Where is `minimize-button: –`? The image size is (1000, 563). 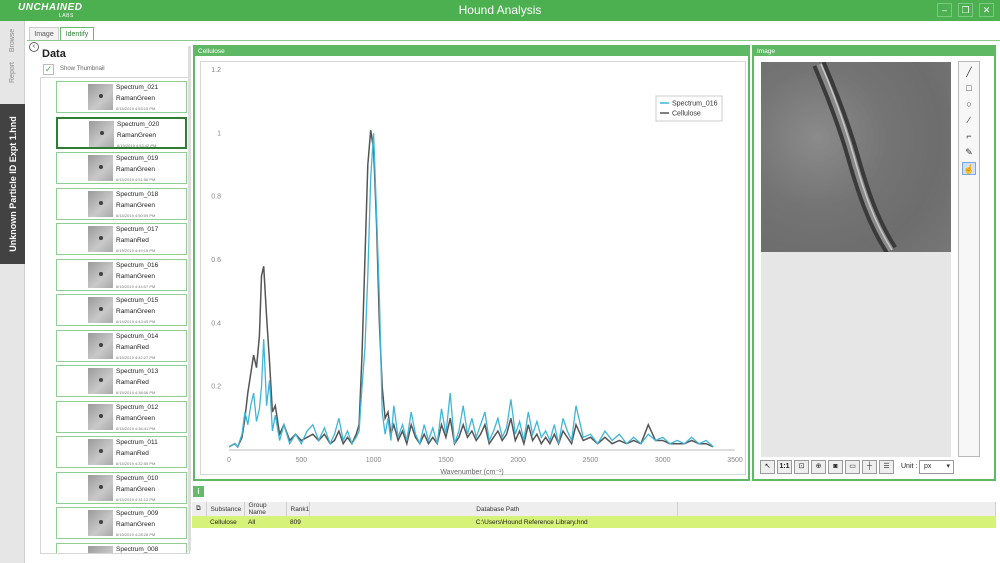 minimize-button: – is located at coordinates (944, 10).